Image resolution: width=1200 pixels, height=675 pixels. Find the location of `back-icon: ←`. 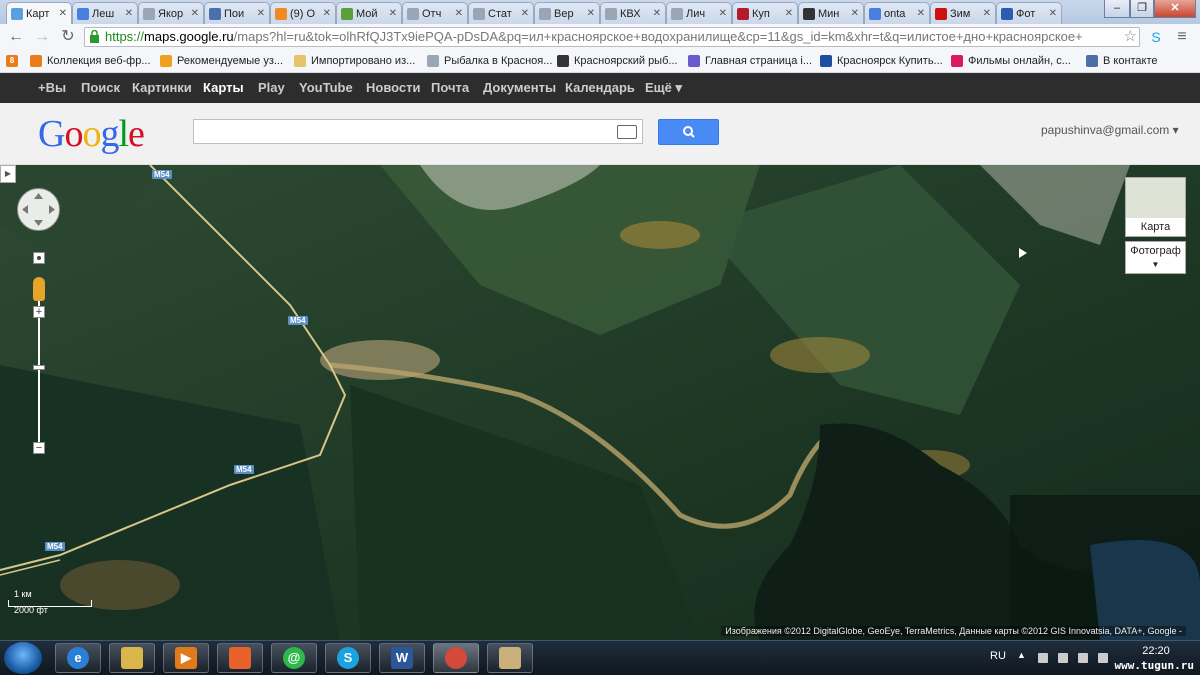

back-icon: ← is located at coordinates (16, 37).